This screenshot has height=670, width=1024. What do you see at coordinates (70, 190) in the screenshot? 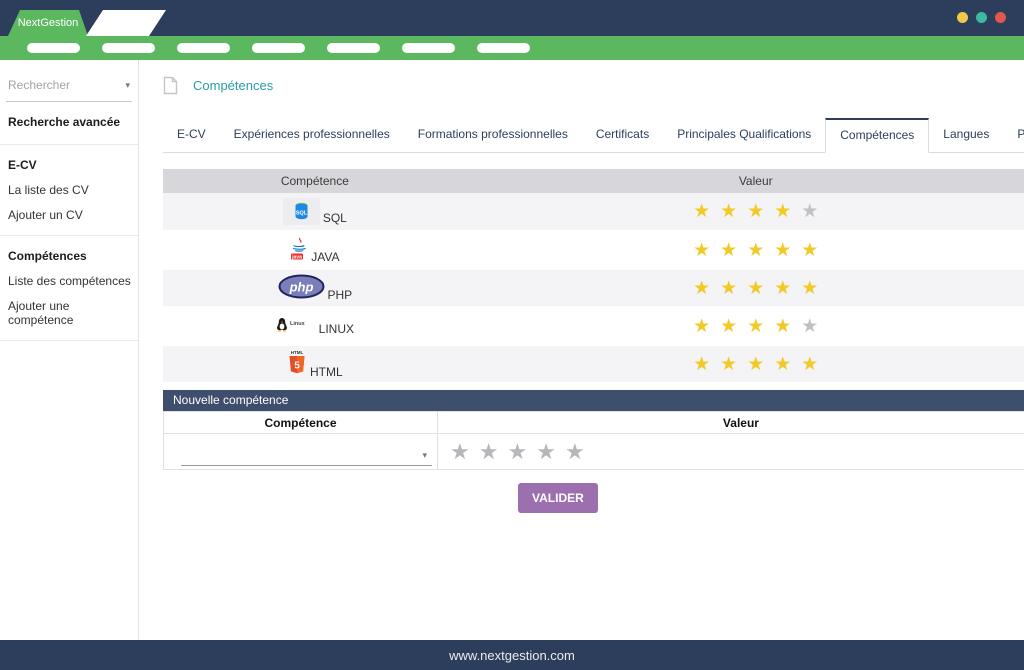
I see `sidebar-item: La liste des CV` at bounding box center [70, 190].